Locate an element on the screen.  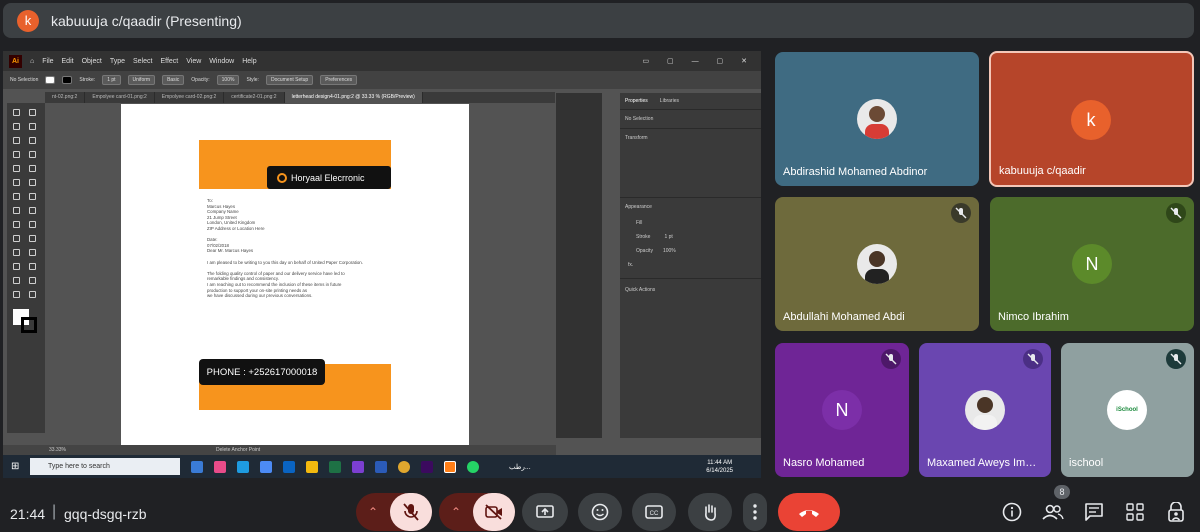
perspective-icon is located at coordinates (32, 224).